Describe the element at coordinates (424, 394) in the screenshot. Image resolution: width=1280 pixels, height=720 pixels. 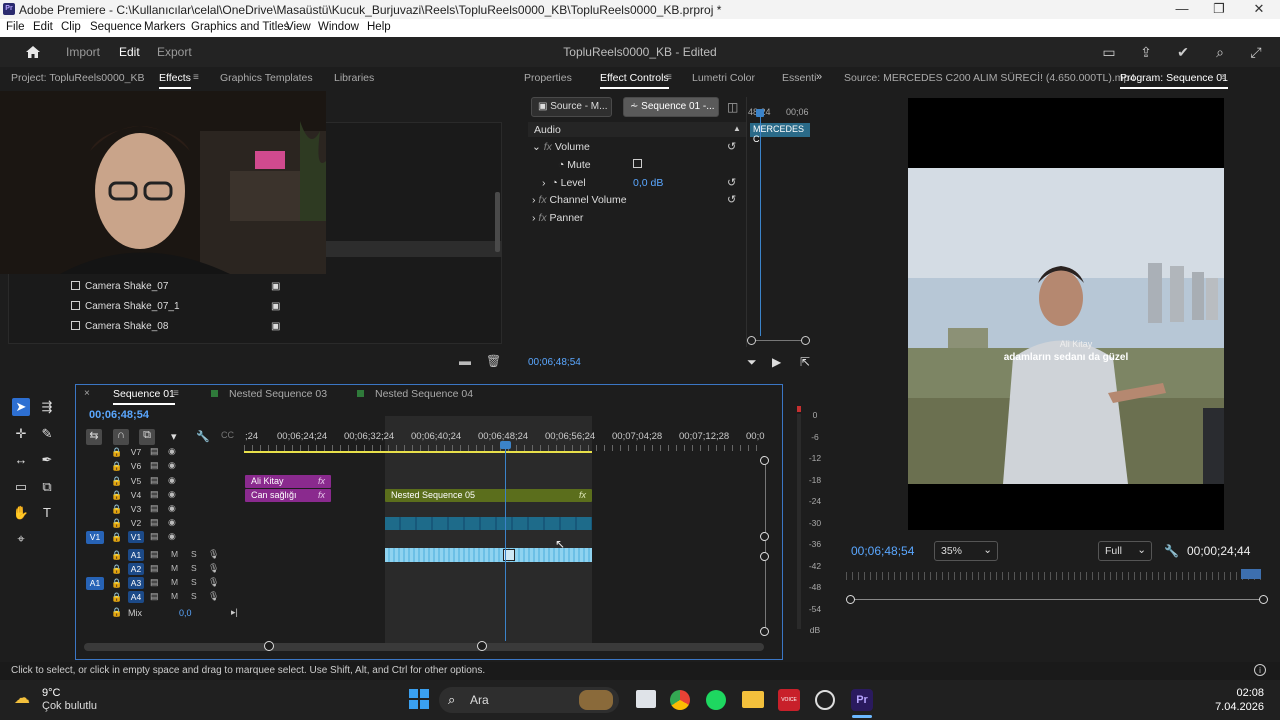
I see `tab-nested-04: Nested Sequence 04` at that location.